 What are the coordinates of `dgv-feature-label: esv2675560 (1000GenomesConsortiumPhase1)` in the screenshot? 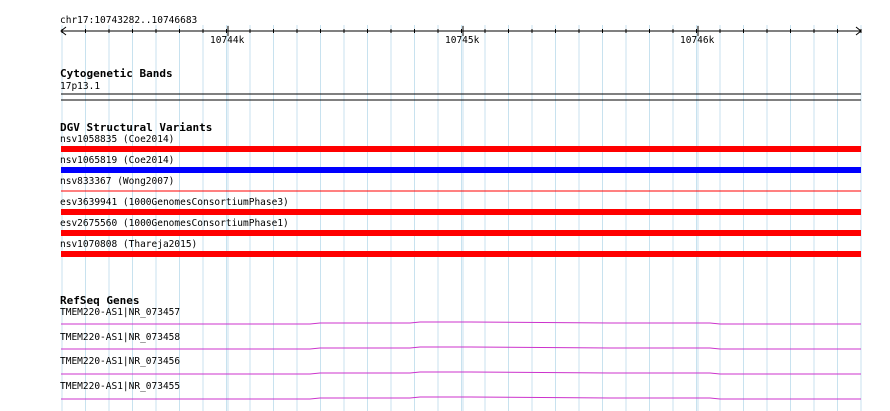 It's located at (174, 223).